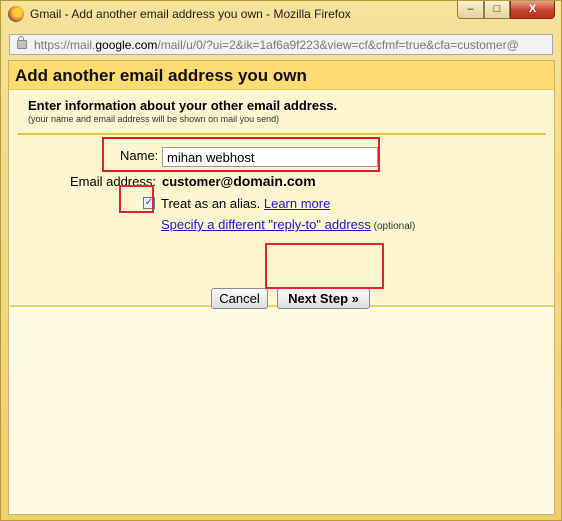 The height and width of the screenshot is (521, 562). I want to click on url-prefix: https://mail., so click(65, 45).